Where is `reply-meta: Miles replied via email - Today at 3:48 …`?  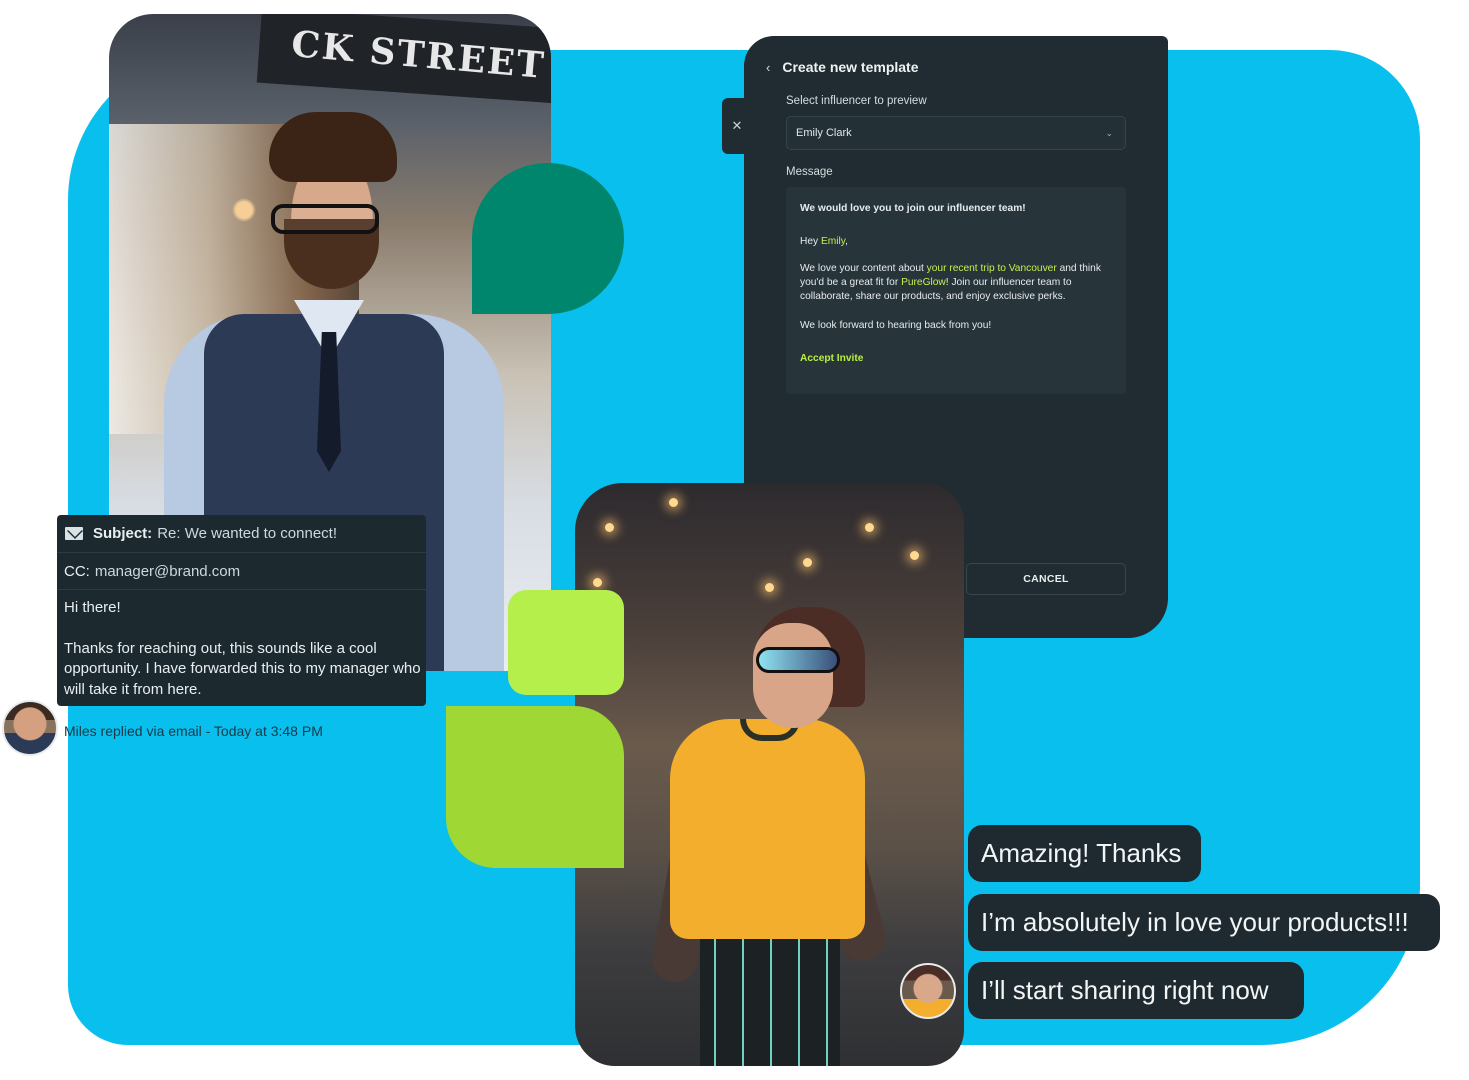
reply-meta: Miles replied via email - Today at 3:48 … is located at coordinates (193, 731).